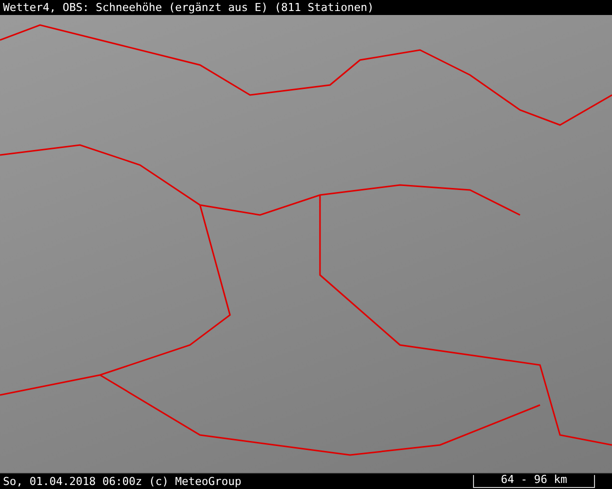 This screenshot has width=612, height=489. What do you see at coordinates (122, 481) in the screenshot?
I see `date-caption: So, 01.04.2018 06:00z (c) MeteoGroup` at bounding box center [122, 481].